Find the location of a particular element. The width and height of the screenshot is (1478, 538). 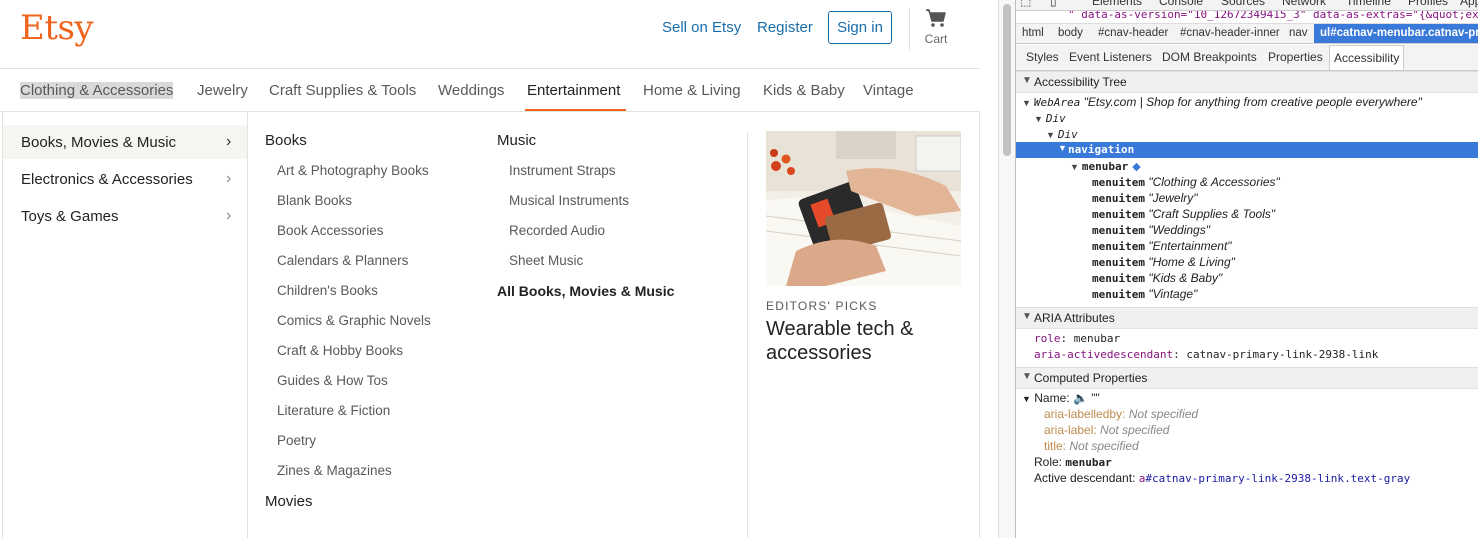

editors-pick-image is located at coordinates (863, 208).